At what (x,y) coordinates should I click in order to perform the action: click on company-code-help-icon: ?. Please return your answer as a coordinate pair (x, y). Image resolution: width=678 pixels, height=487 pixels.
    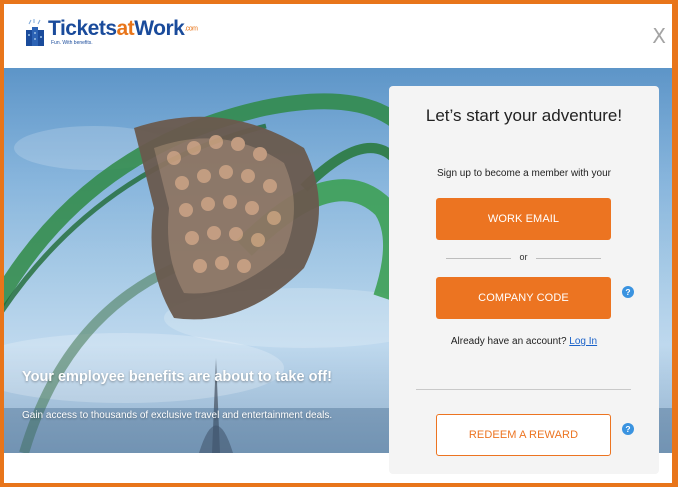
    Looking at the image, I should click on (628, 292).